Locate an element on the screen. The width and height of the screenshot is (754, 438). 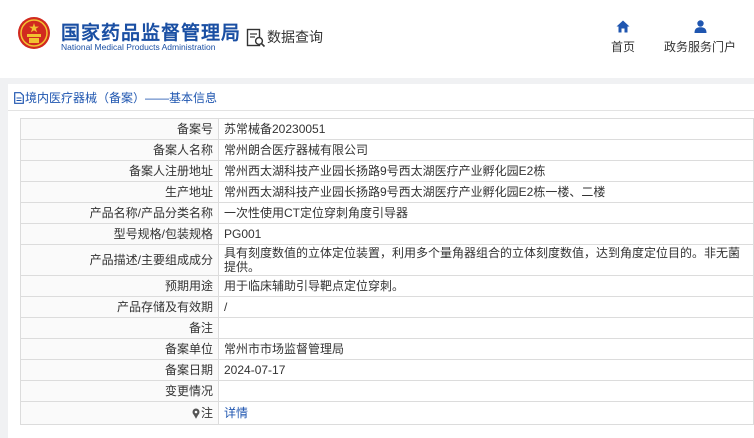
field-value: 用于临床辅助引导靶点定位穿刺。 is located at coordinates (486, 286).